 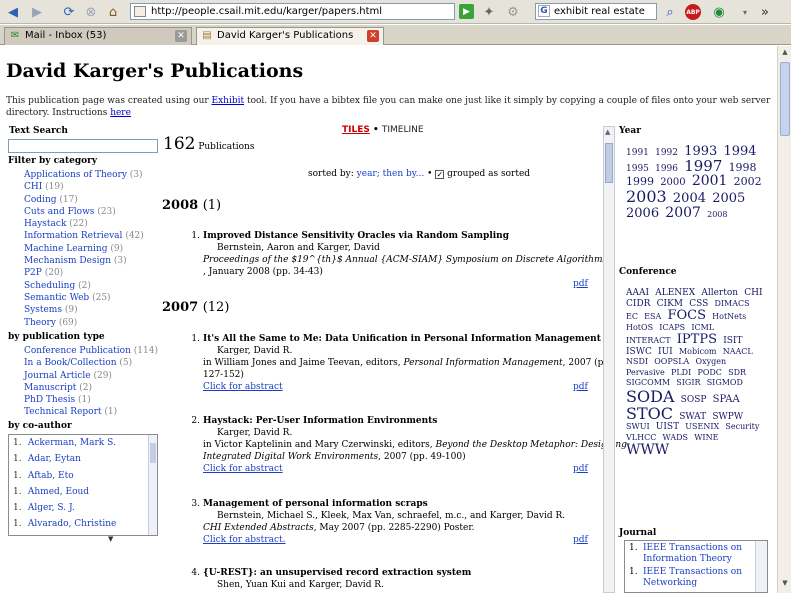 I want to click on facet-item: Scheduling (2), so click(x=84, y=286).